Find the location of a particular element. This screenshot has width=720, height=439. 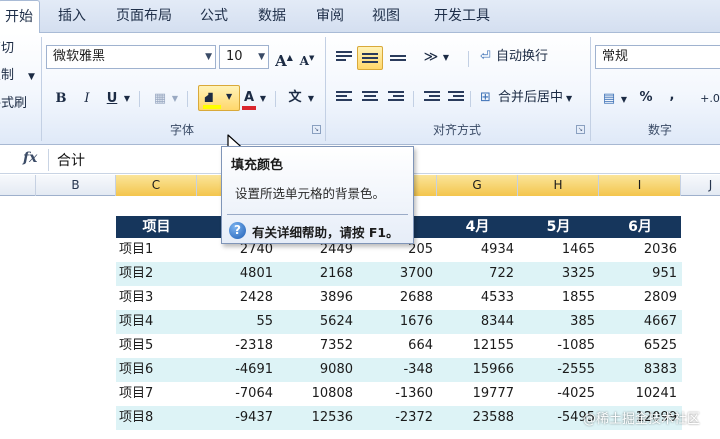

wrap-text-button: ⏎ 自动换行 is located at coordinates (525, 57).